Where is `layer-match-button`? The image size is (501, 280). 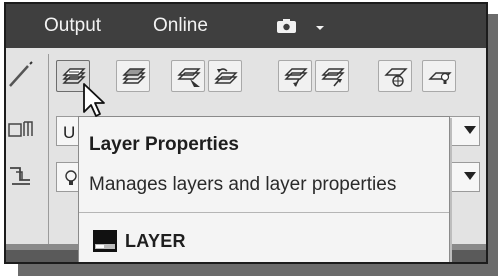
layer-match-button is located at coordinates (188, 76).